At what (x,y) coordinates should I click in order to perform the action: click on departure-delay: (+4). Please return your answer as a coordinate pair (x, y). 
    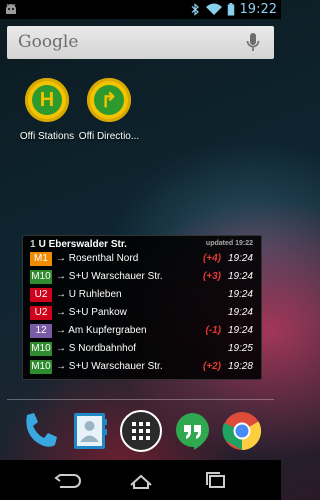
    Looking at the image, I should click on (211, 258).